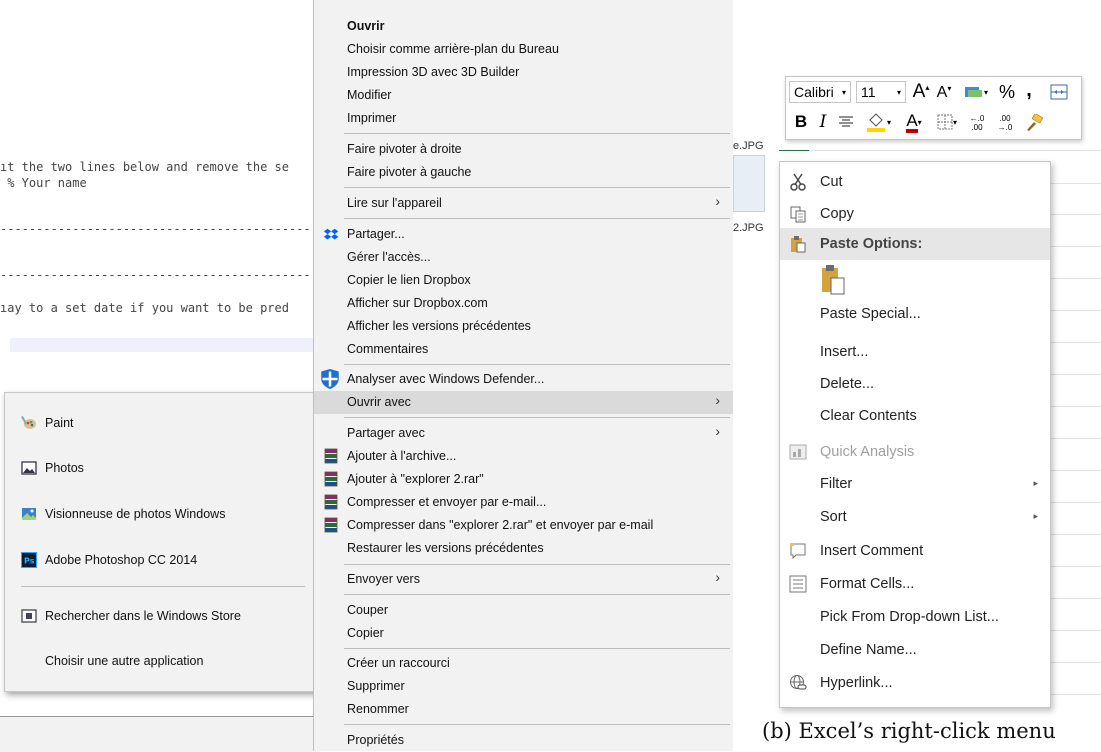 Image resolution: width=1101 pixels, height=752 pixels. I want to click on bold-button: B, so click(801, 122).